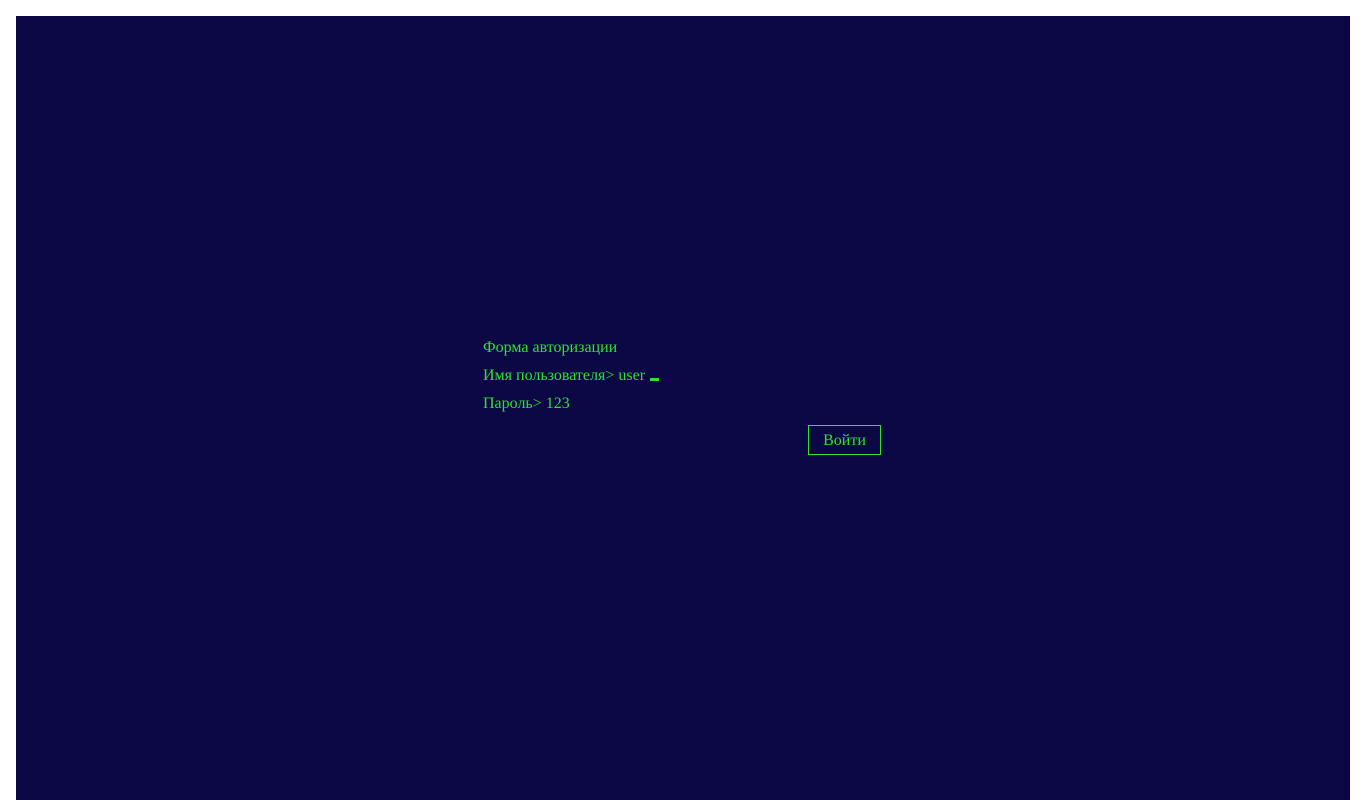 The height and width of the screenshot is (800, 1366). What do you see at coordinates (512, 403) in the screenshot?
I see `password-label: Пароль>` at bounding box center [512, 403].